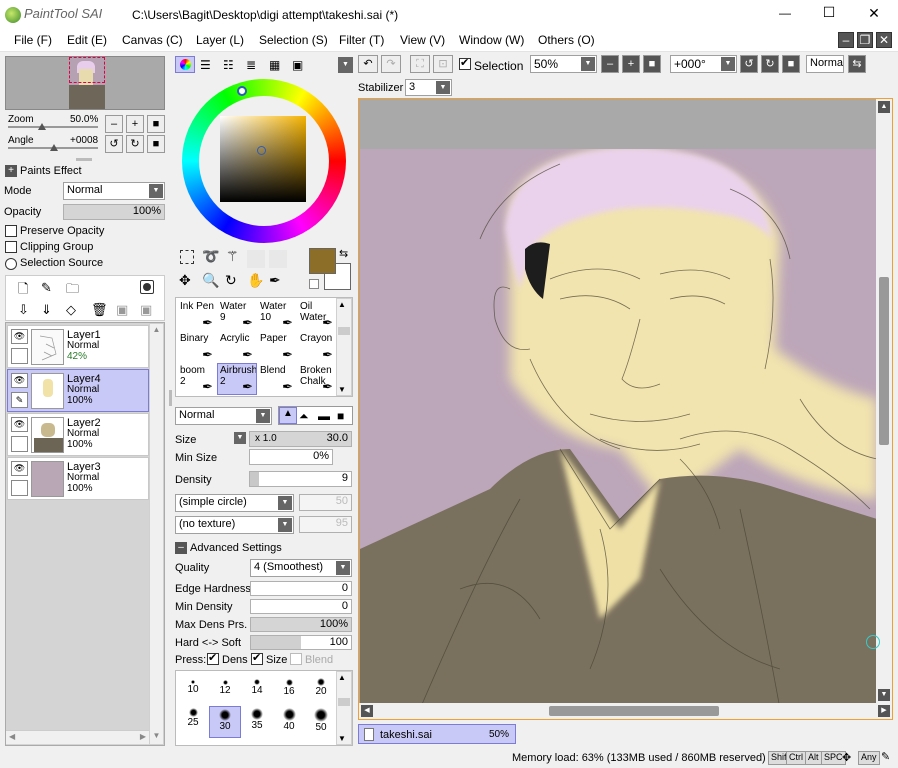 Image resolution: width=898 pixels, height=768 pixels. I want to click on brush-texture-select: (no texture) ▼, so click(234, 525).